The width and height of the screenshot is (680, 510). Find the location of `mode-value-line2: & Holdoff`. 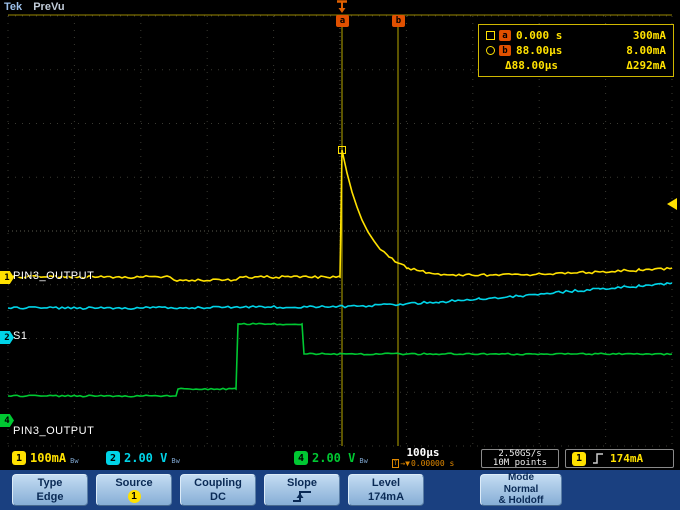

mode-value-line2: & Holdoff is located at coordinates (521, 501).